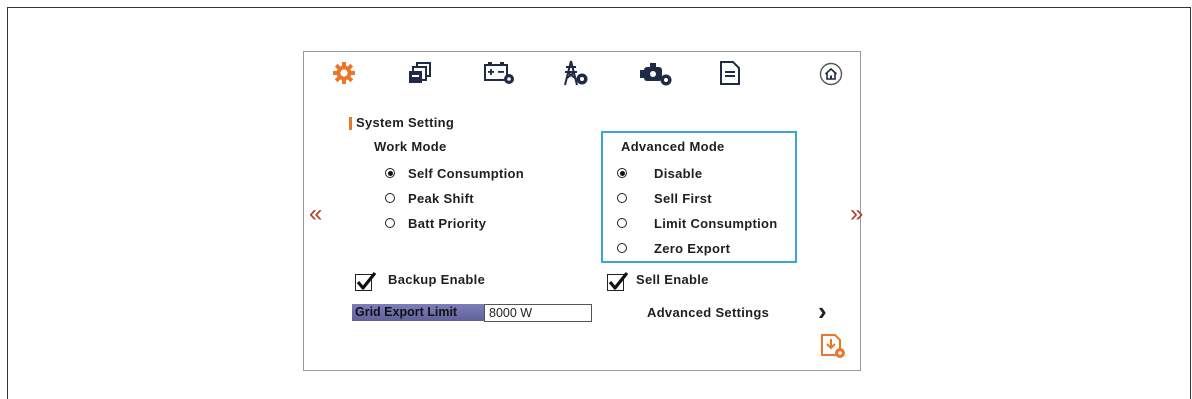  What do you see at coordinates (350, 123) in the screenshot?
I see `section-accent-bar` at bounding box center [350, 123].